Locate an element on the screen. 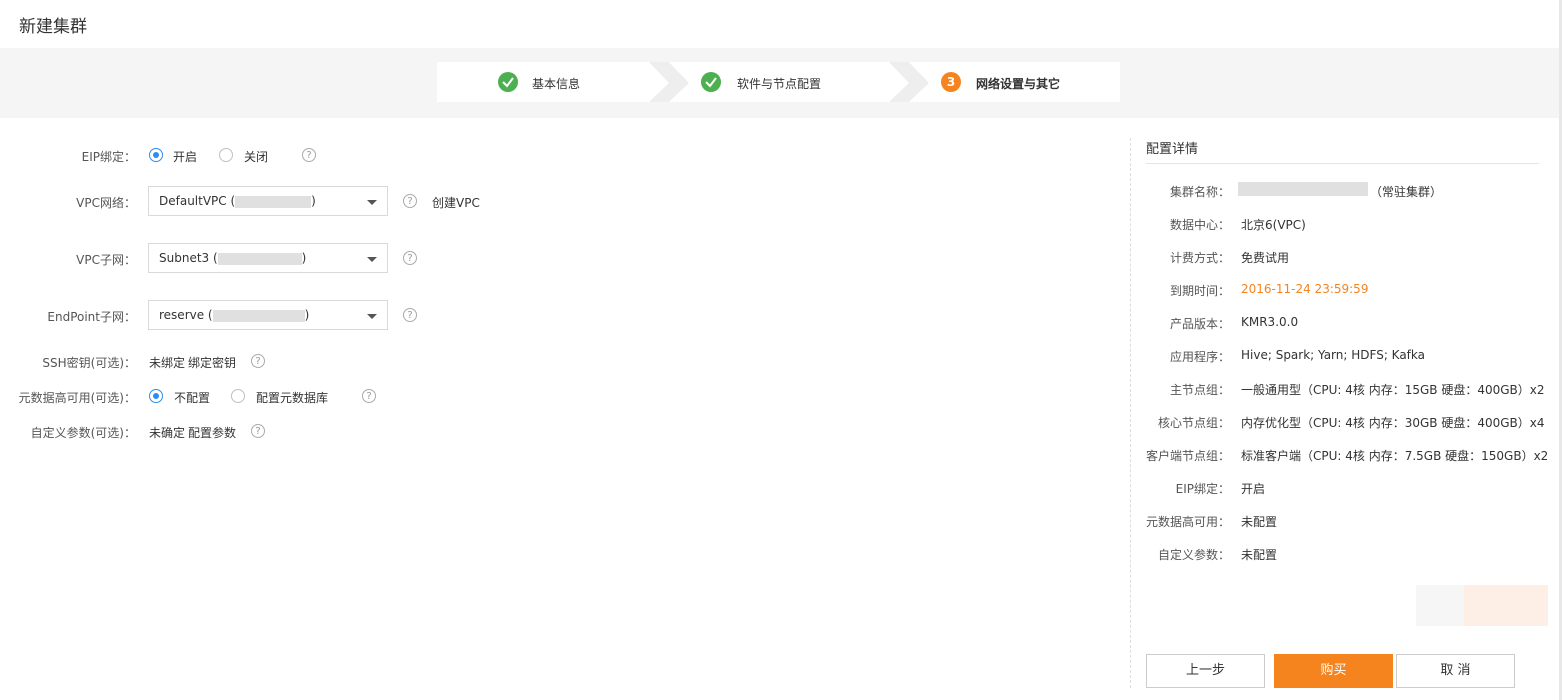 The image size is (1562, 700). vpc-label: VPC网络： is located at coordinates (106, 203).